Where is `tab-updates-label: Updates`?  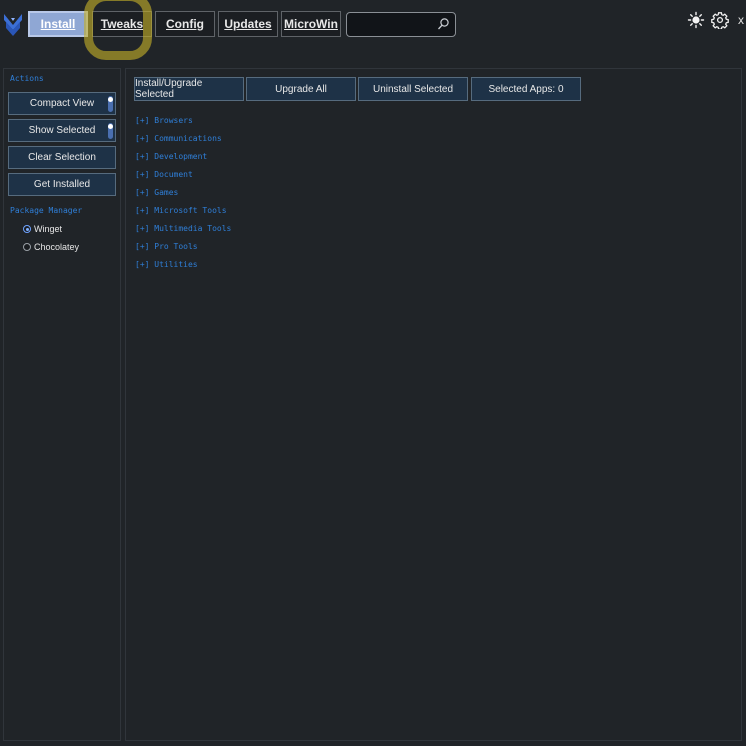
tab-updates-label: Updates is located at coordinates (248, 24).